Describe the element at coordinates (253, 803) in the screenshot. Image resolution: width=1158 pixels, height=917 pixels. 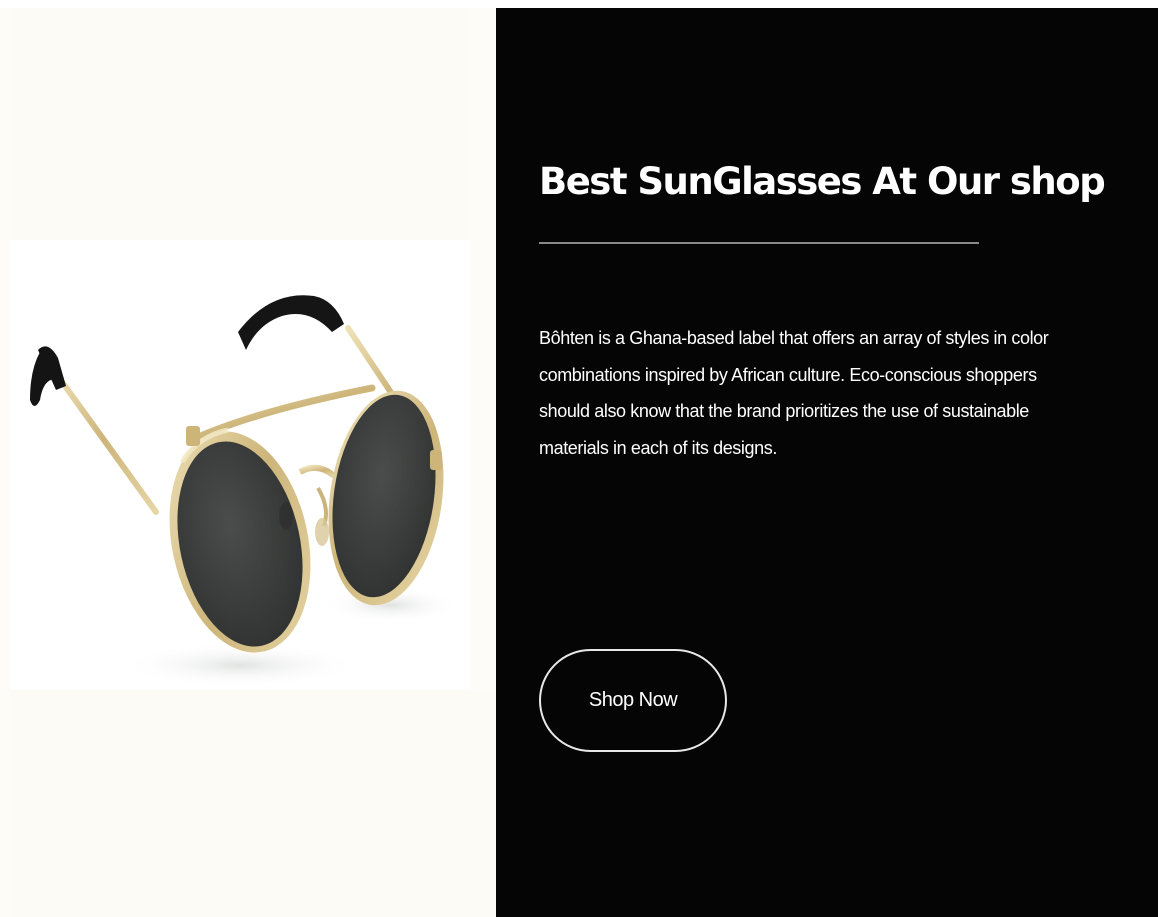
I see `image-backdrop-bottom` at that location.